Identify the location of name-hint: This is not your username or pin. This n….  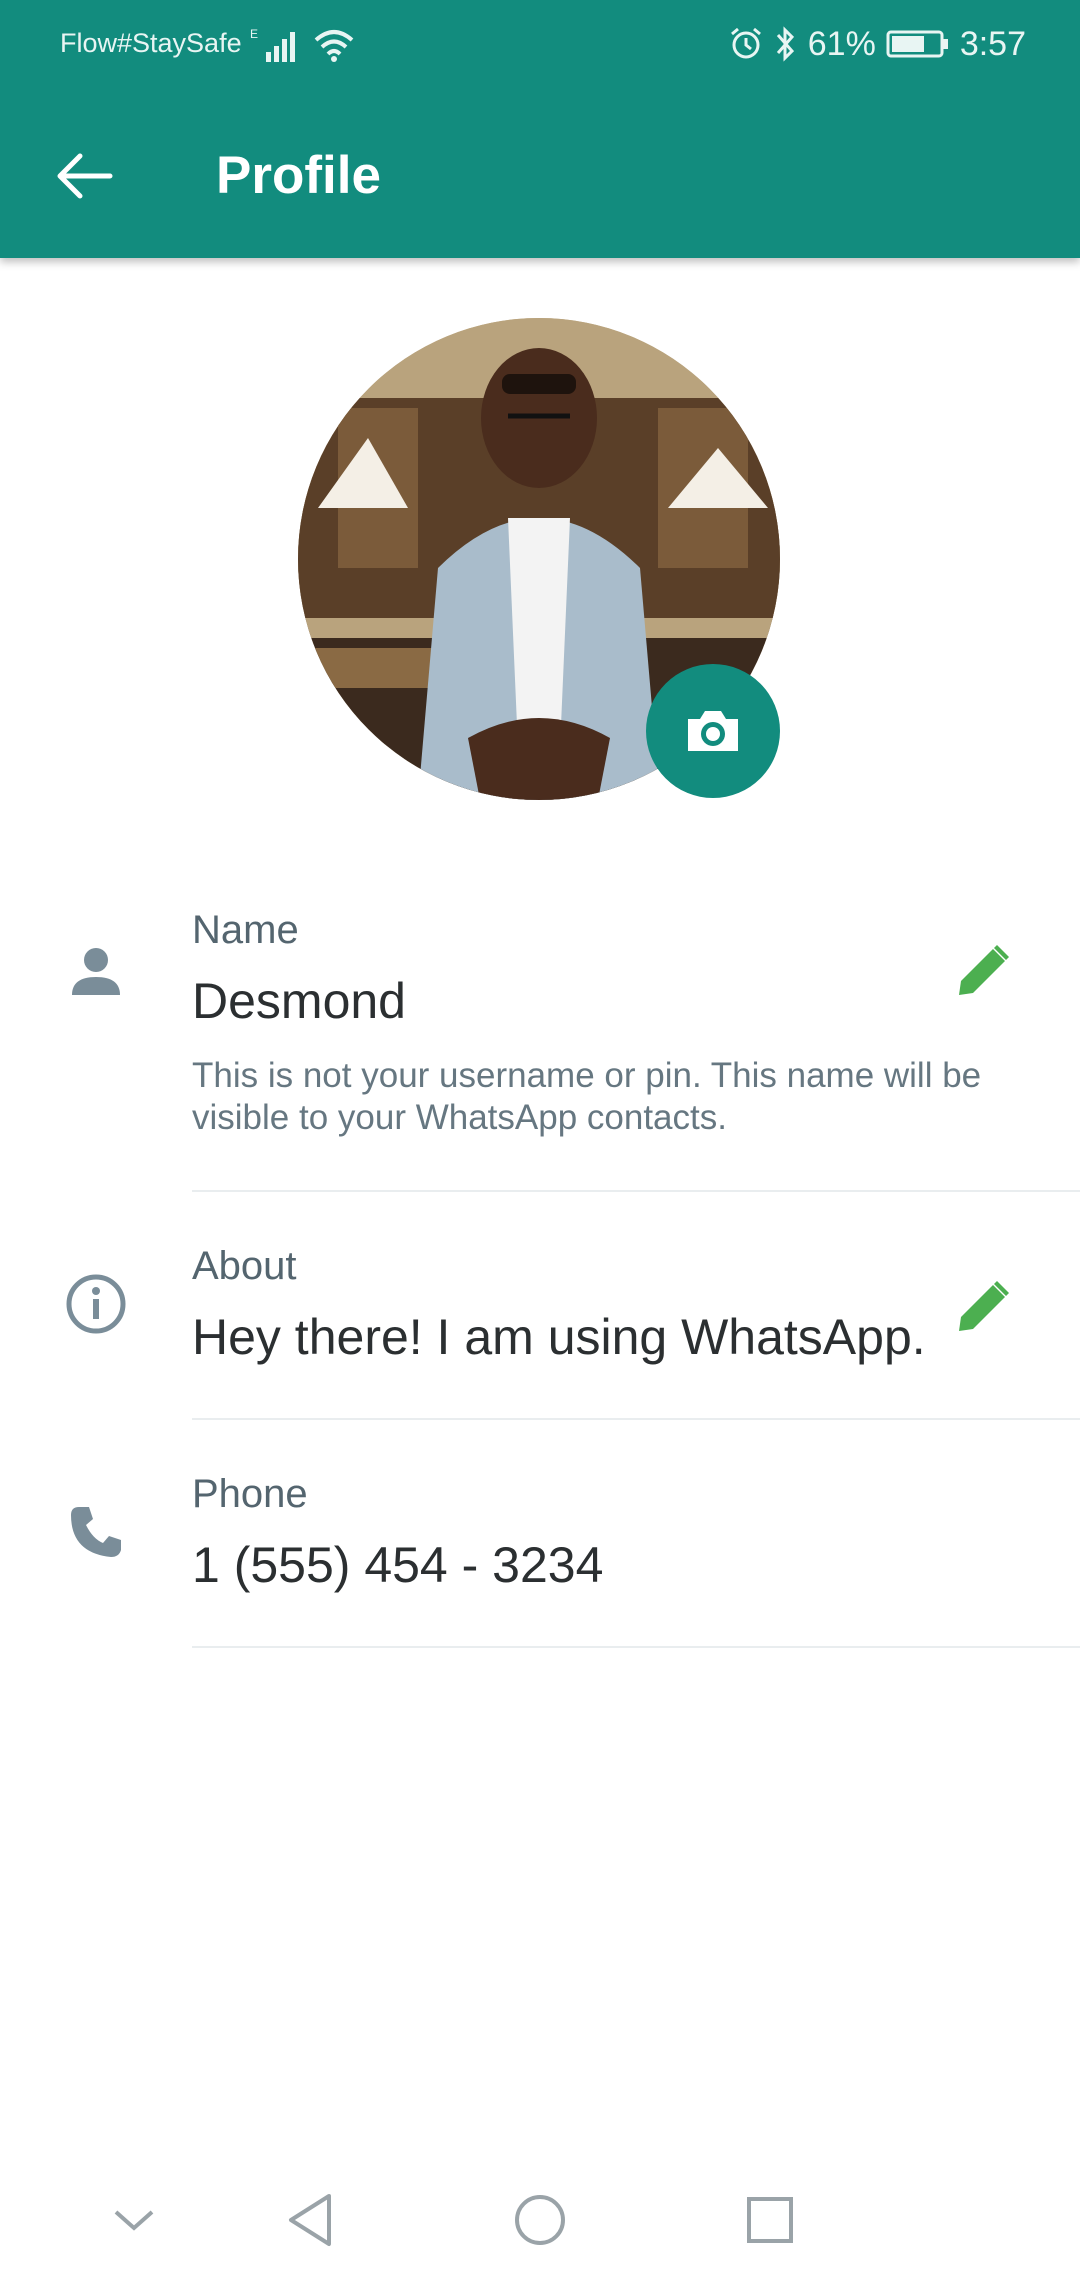
(587, 1096).